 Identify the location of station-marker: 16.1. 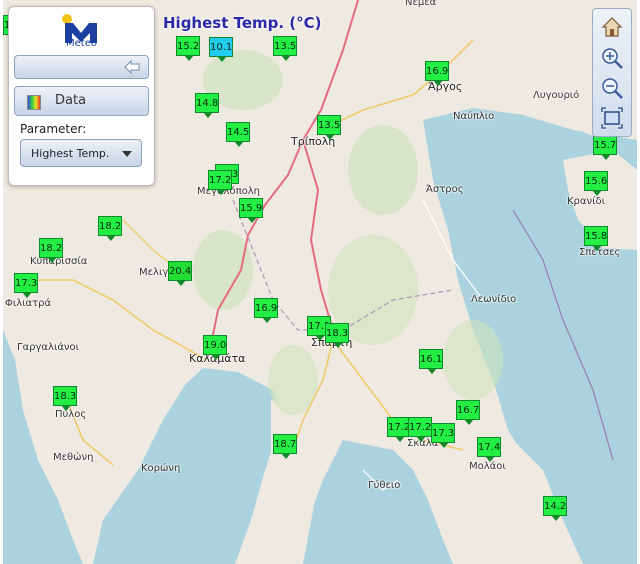
(431, 361).